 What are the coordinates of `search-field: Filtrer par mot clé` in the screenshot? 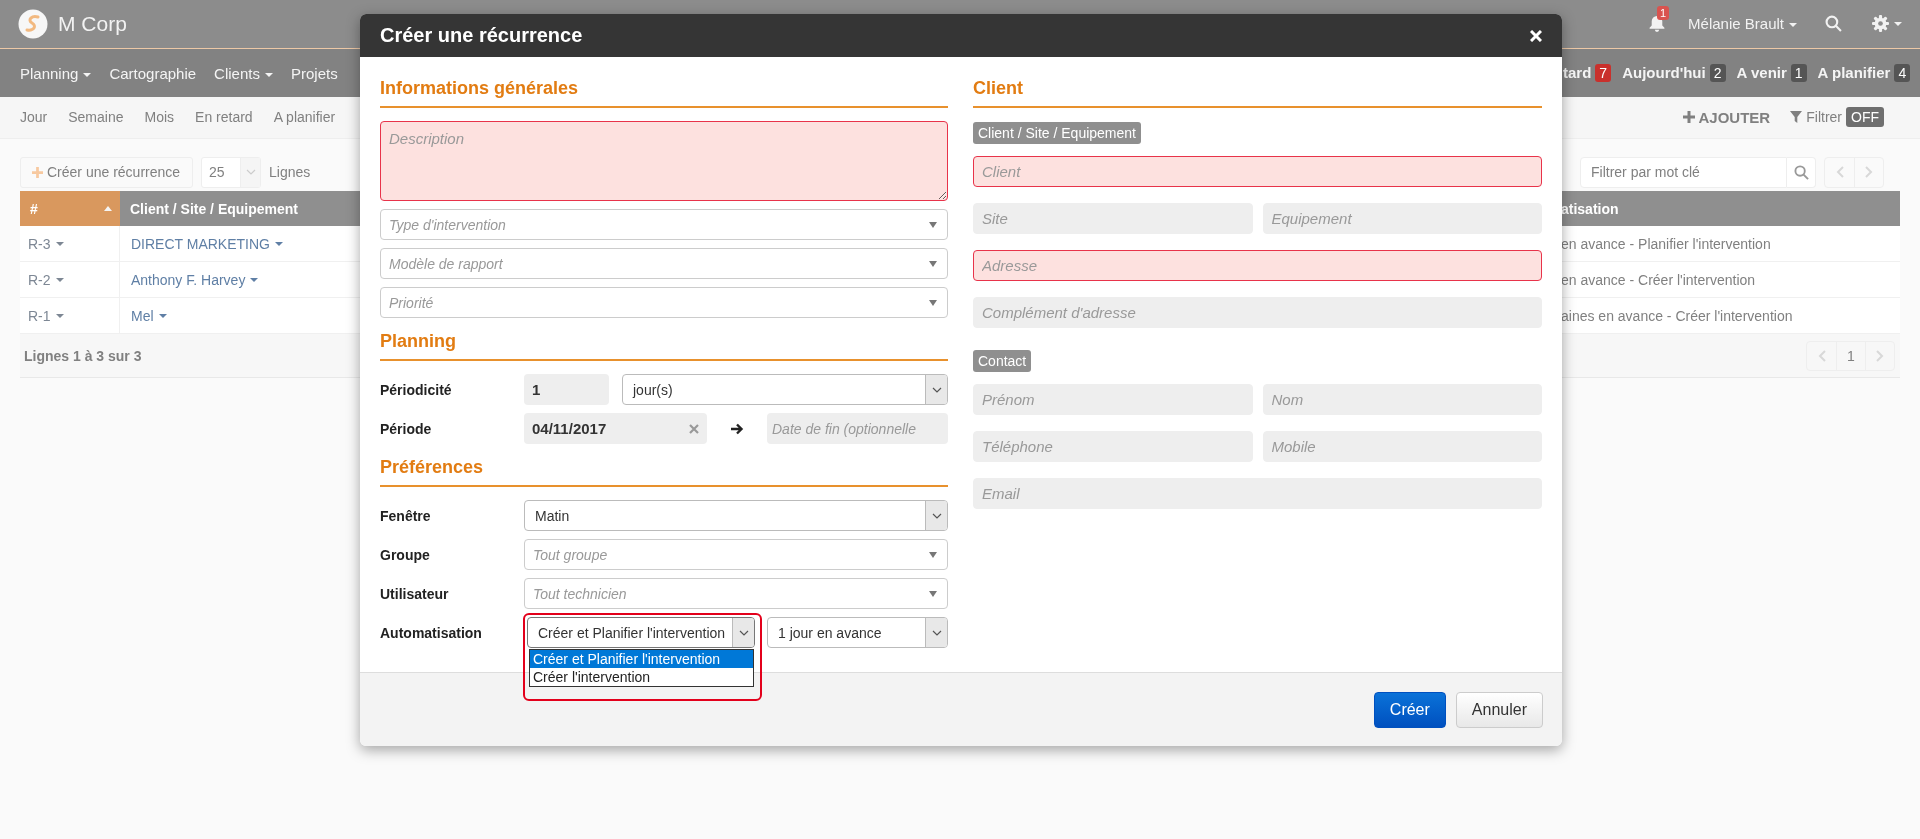 It's located at (1683, 172).